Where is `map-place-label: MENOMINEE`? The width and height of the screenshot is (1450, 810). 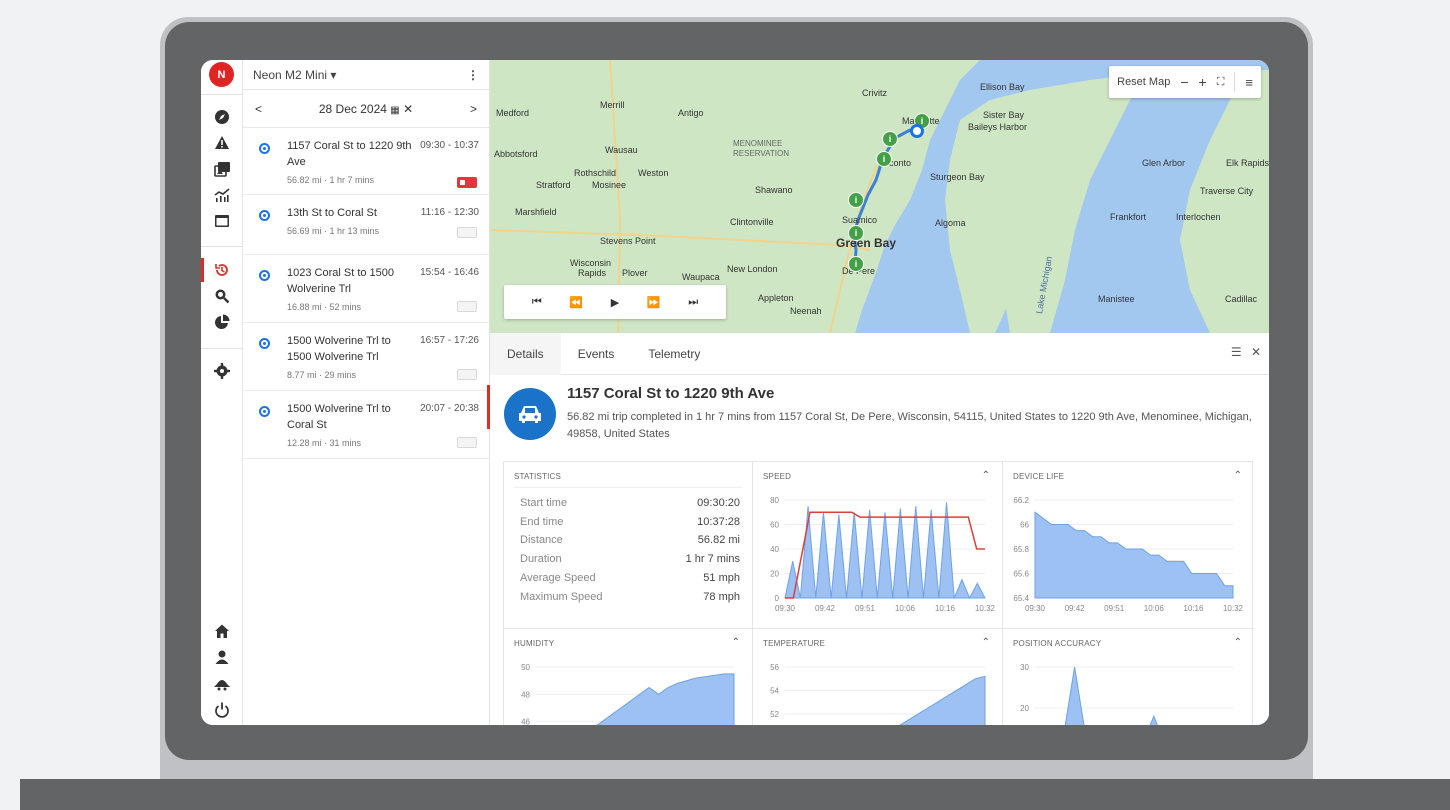
map-place-label: MENOMINEE is located at coordinates (758, 143).